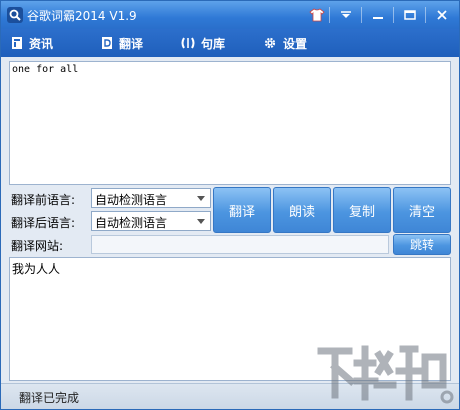  I want to click on chevron-down-icon, so click(346, 14).